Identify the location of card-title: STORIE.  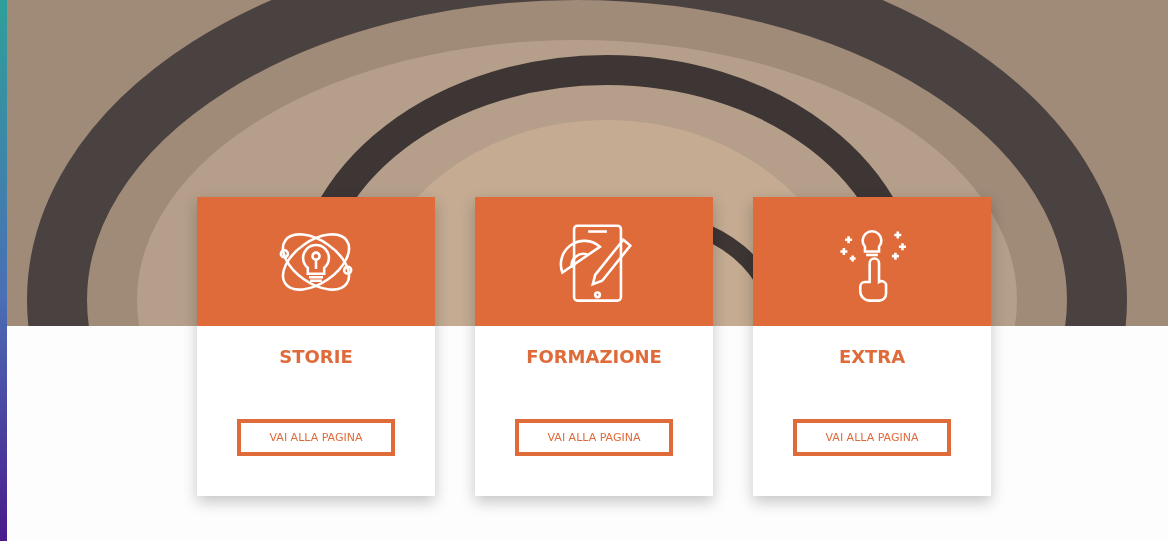
(316, 356).